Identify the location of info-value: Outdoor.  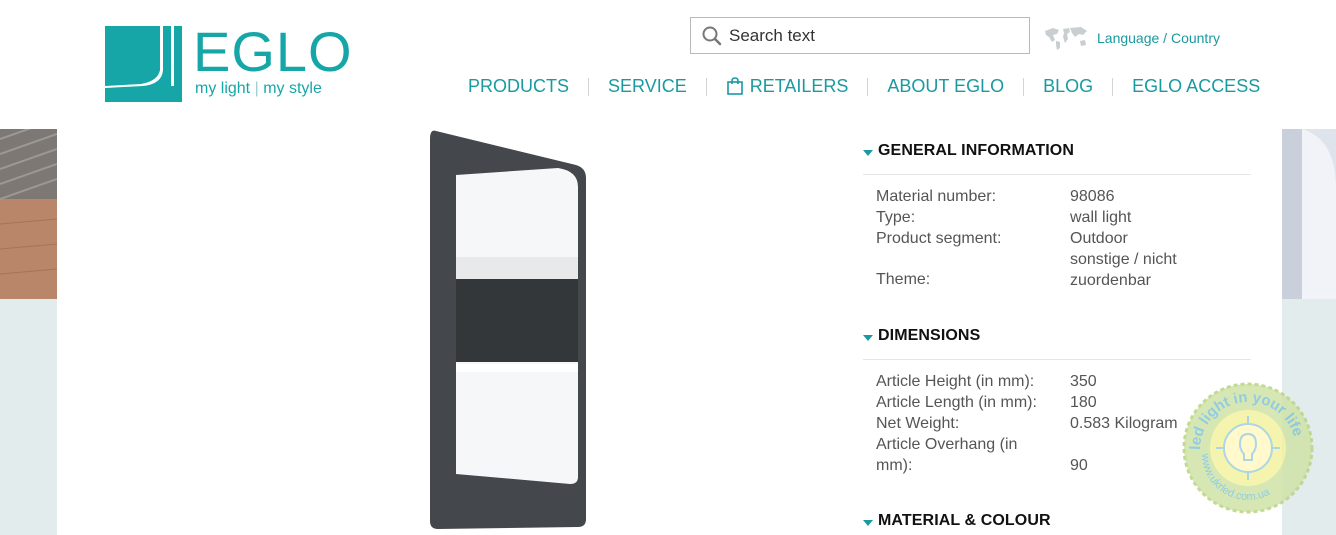
(1099, 238).